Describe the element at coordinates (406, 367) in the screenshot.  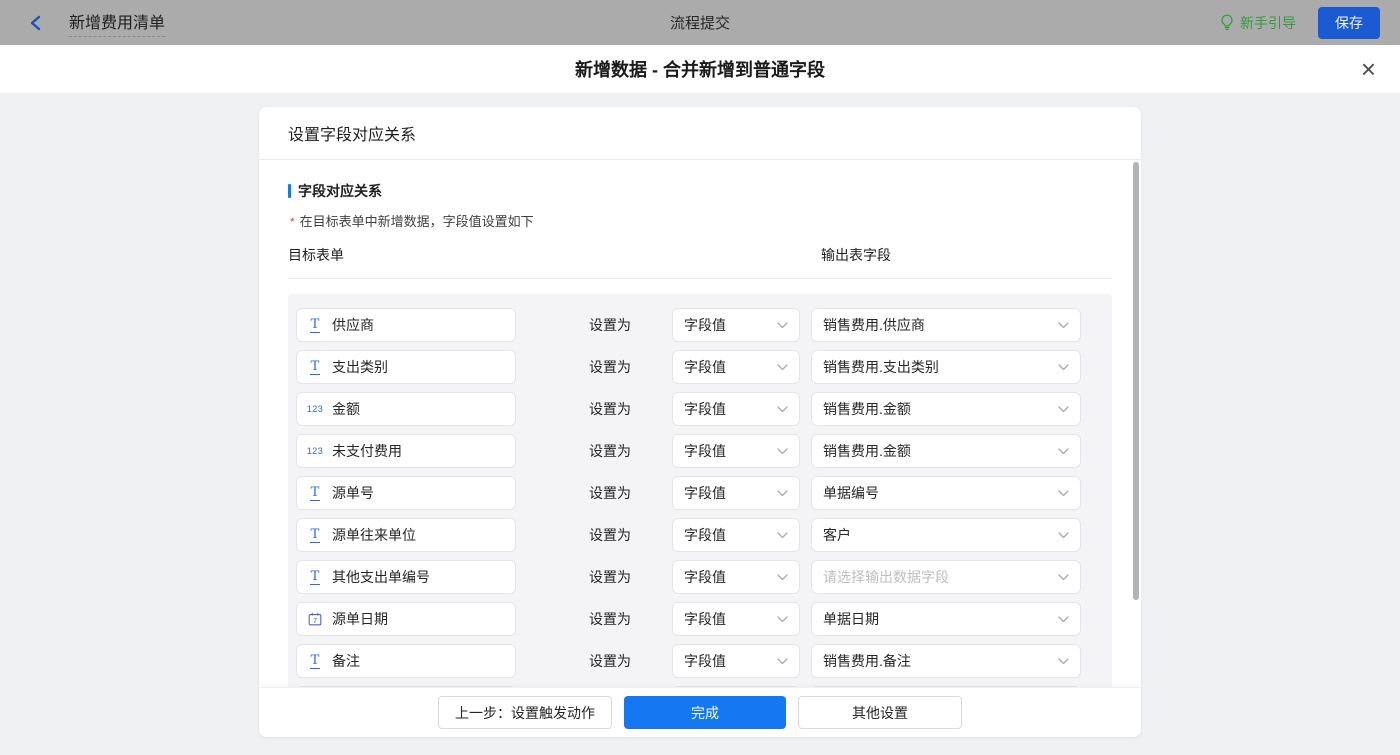
I see `target-field-box: T 123 7 支出类别` at that location.